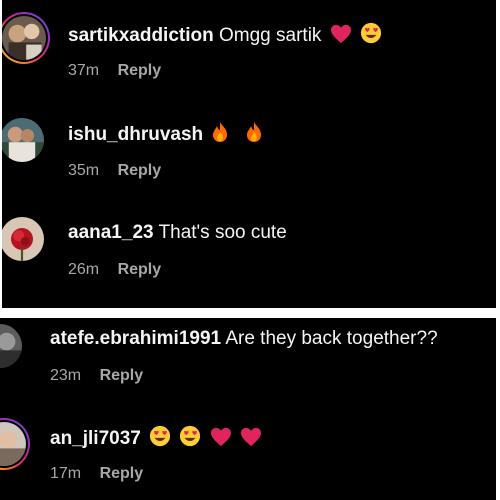  I want to click on comment-text: That's soo cute, so click(222, 232).